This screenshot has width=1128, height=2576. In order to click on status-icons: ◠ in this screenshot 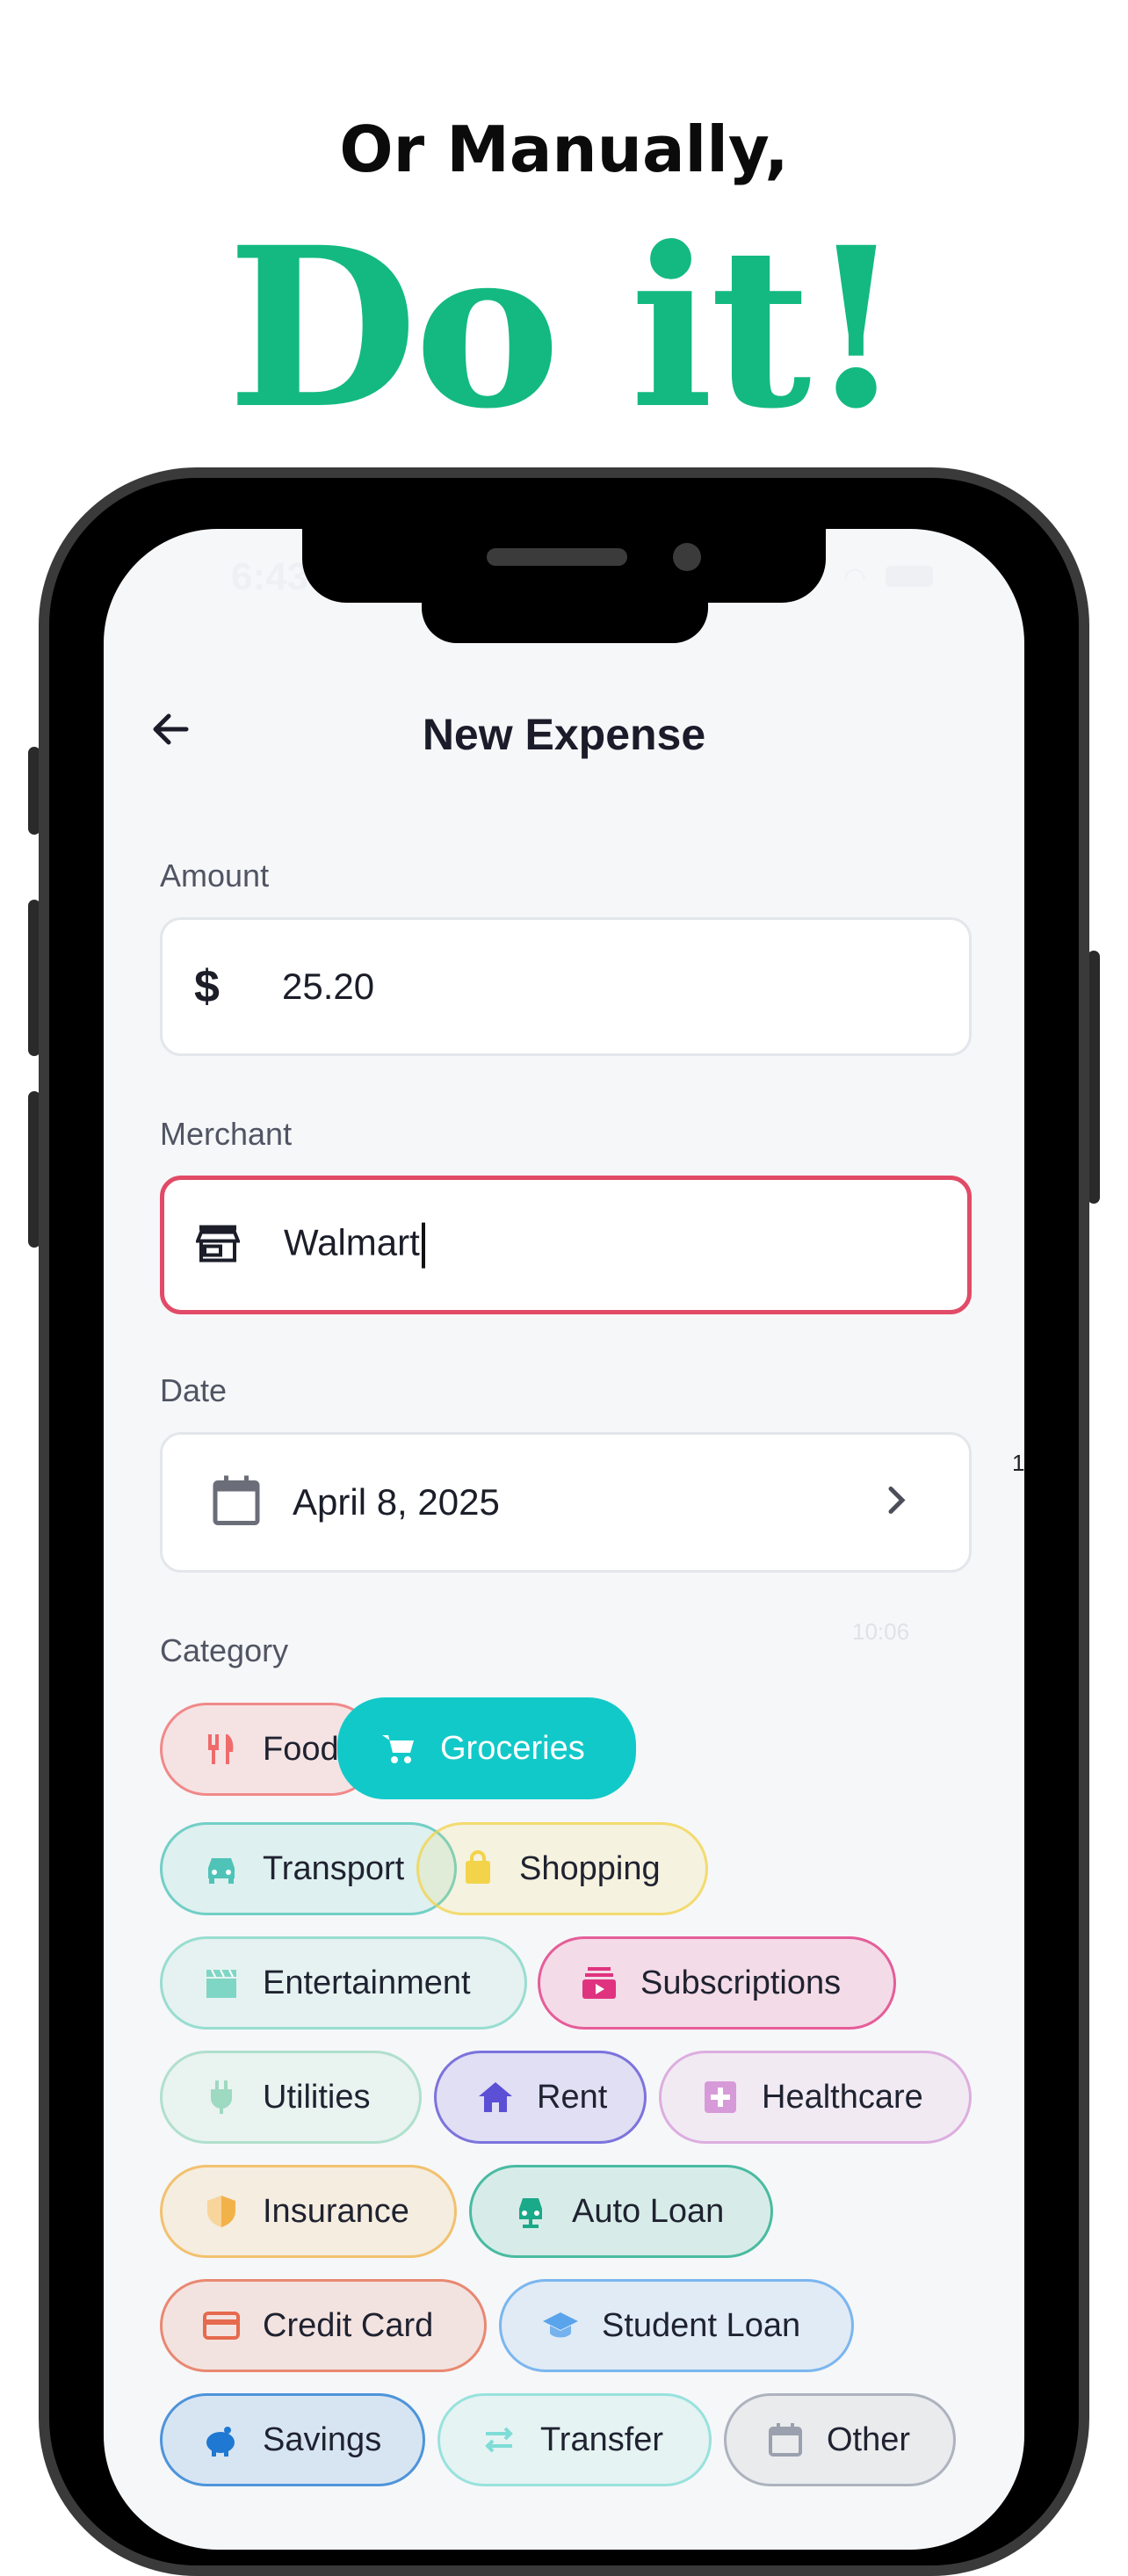, I will do `click(931, 577)`.